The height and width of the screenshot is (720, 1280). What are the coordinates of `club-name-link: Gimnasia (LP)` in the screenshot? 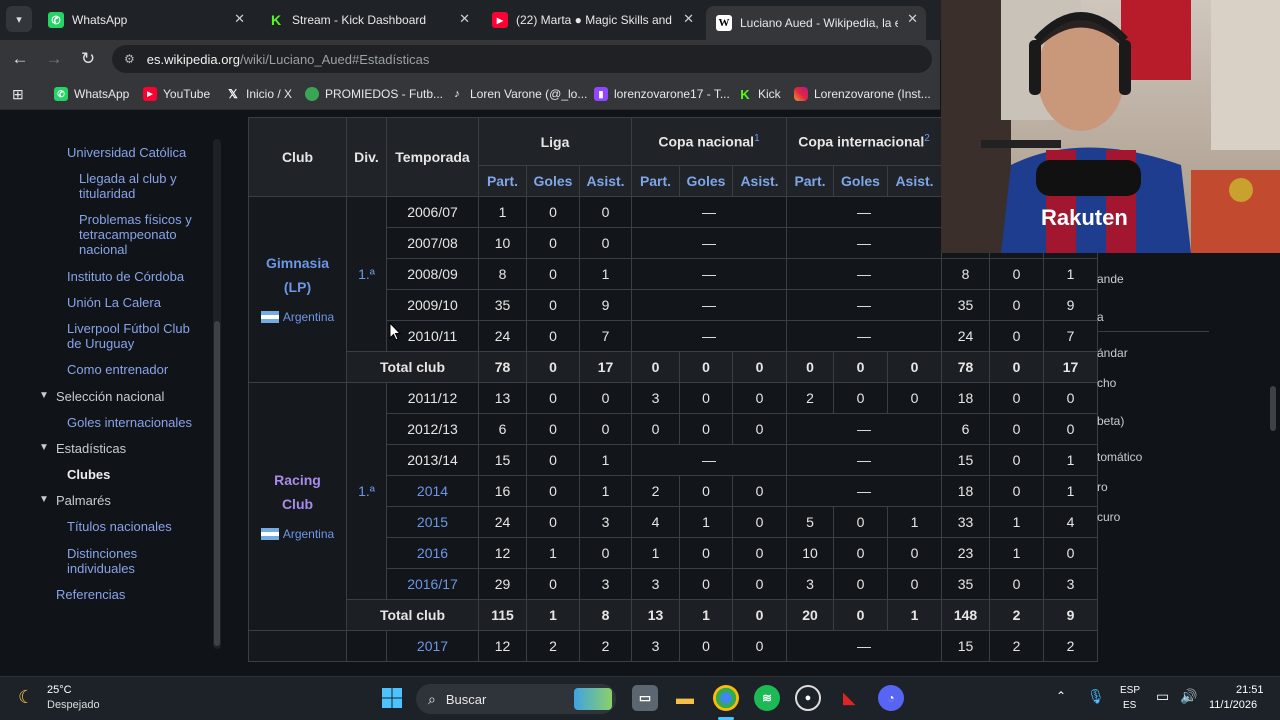 It's located at (297, 275).